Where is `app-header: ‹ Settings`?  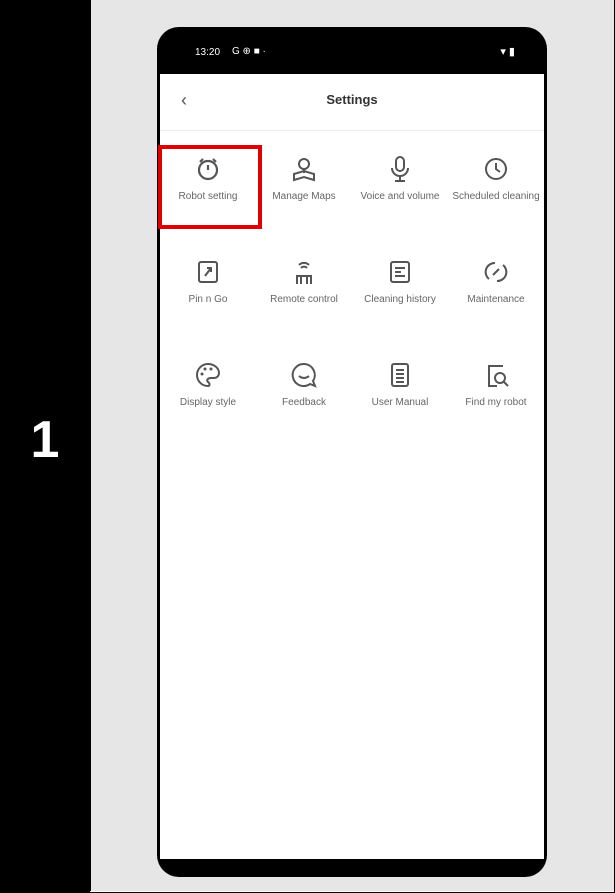 app-header: ‹ Settings is located at coordinates (352, 102).